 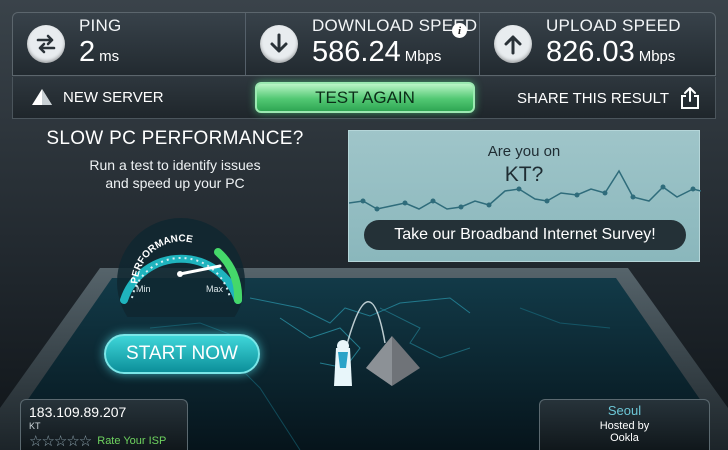 What do you see at coordinates (590, 51) in the screenshot?
I see `upload-value: 826.03` at bounding box center [590, 51].